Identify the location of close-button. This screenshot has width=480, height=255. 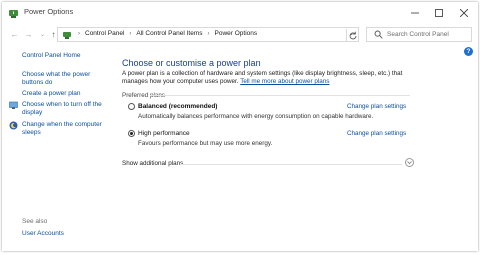
(464, 13).